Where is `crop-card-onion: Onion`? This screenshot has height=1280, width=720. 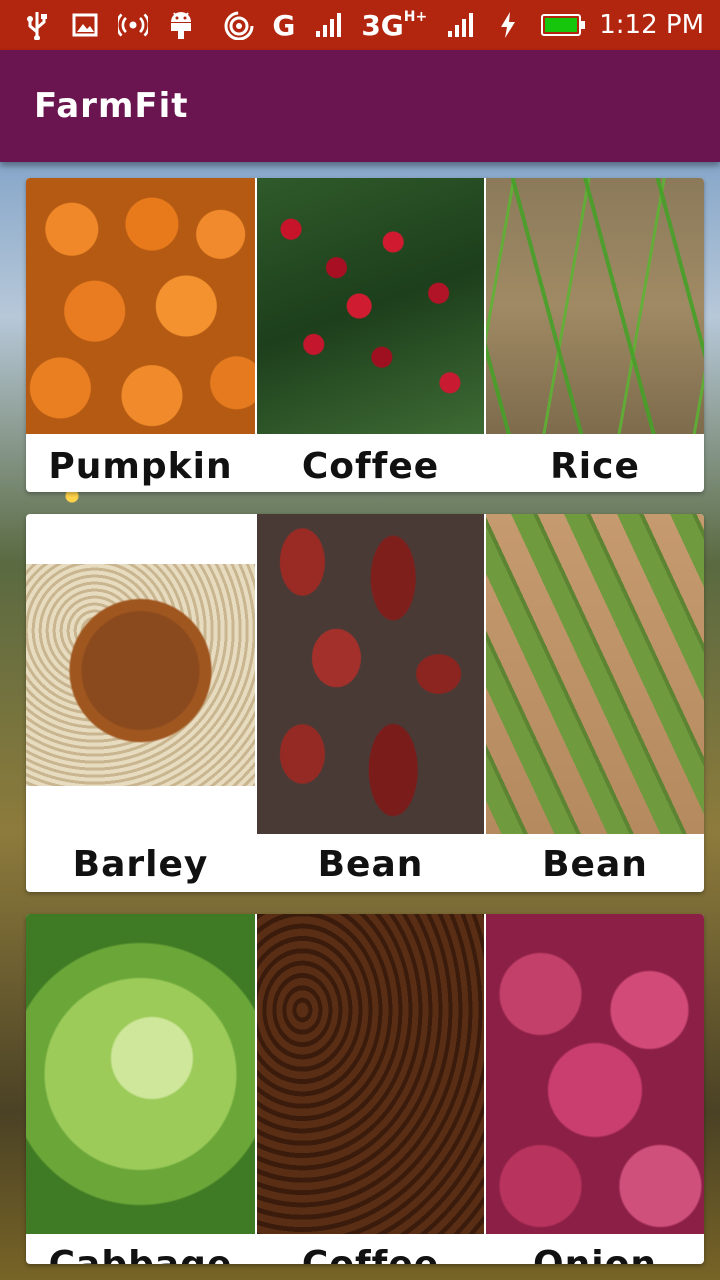 crop-card-onion: Onion is located at coordinates (595, 1089).